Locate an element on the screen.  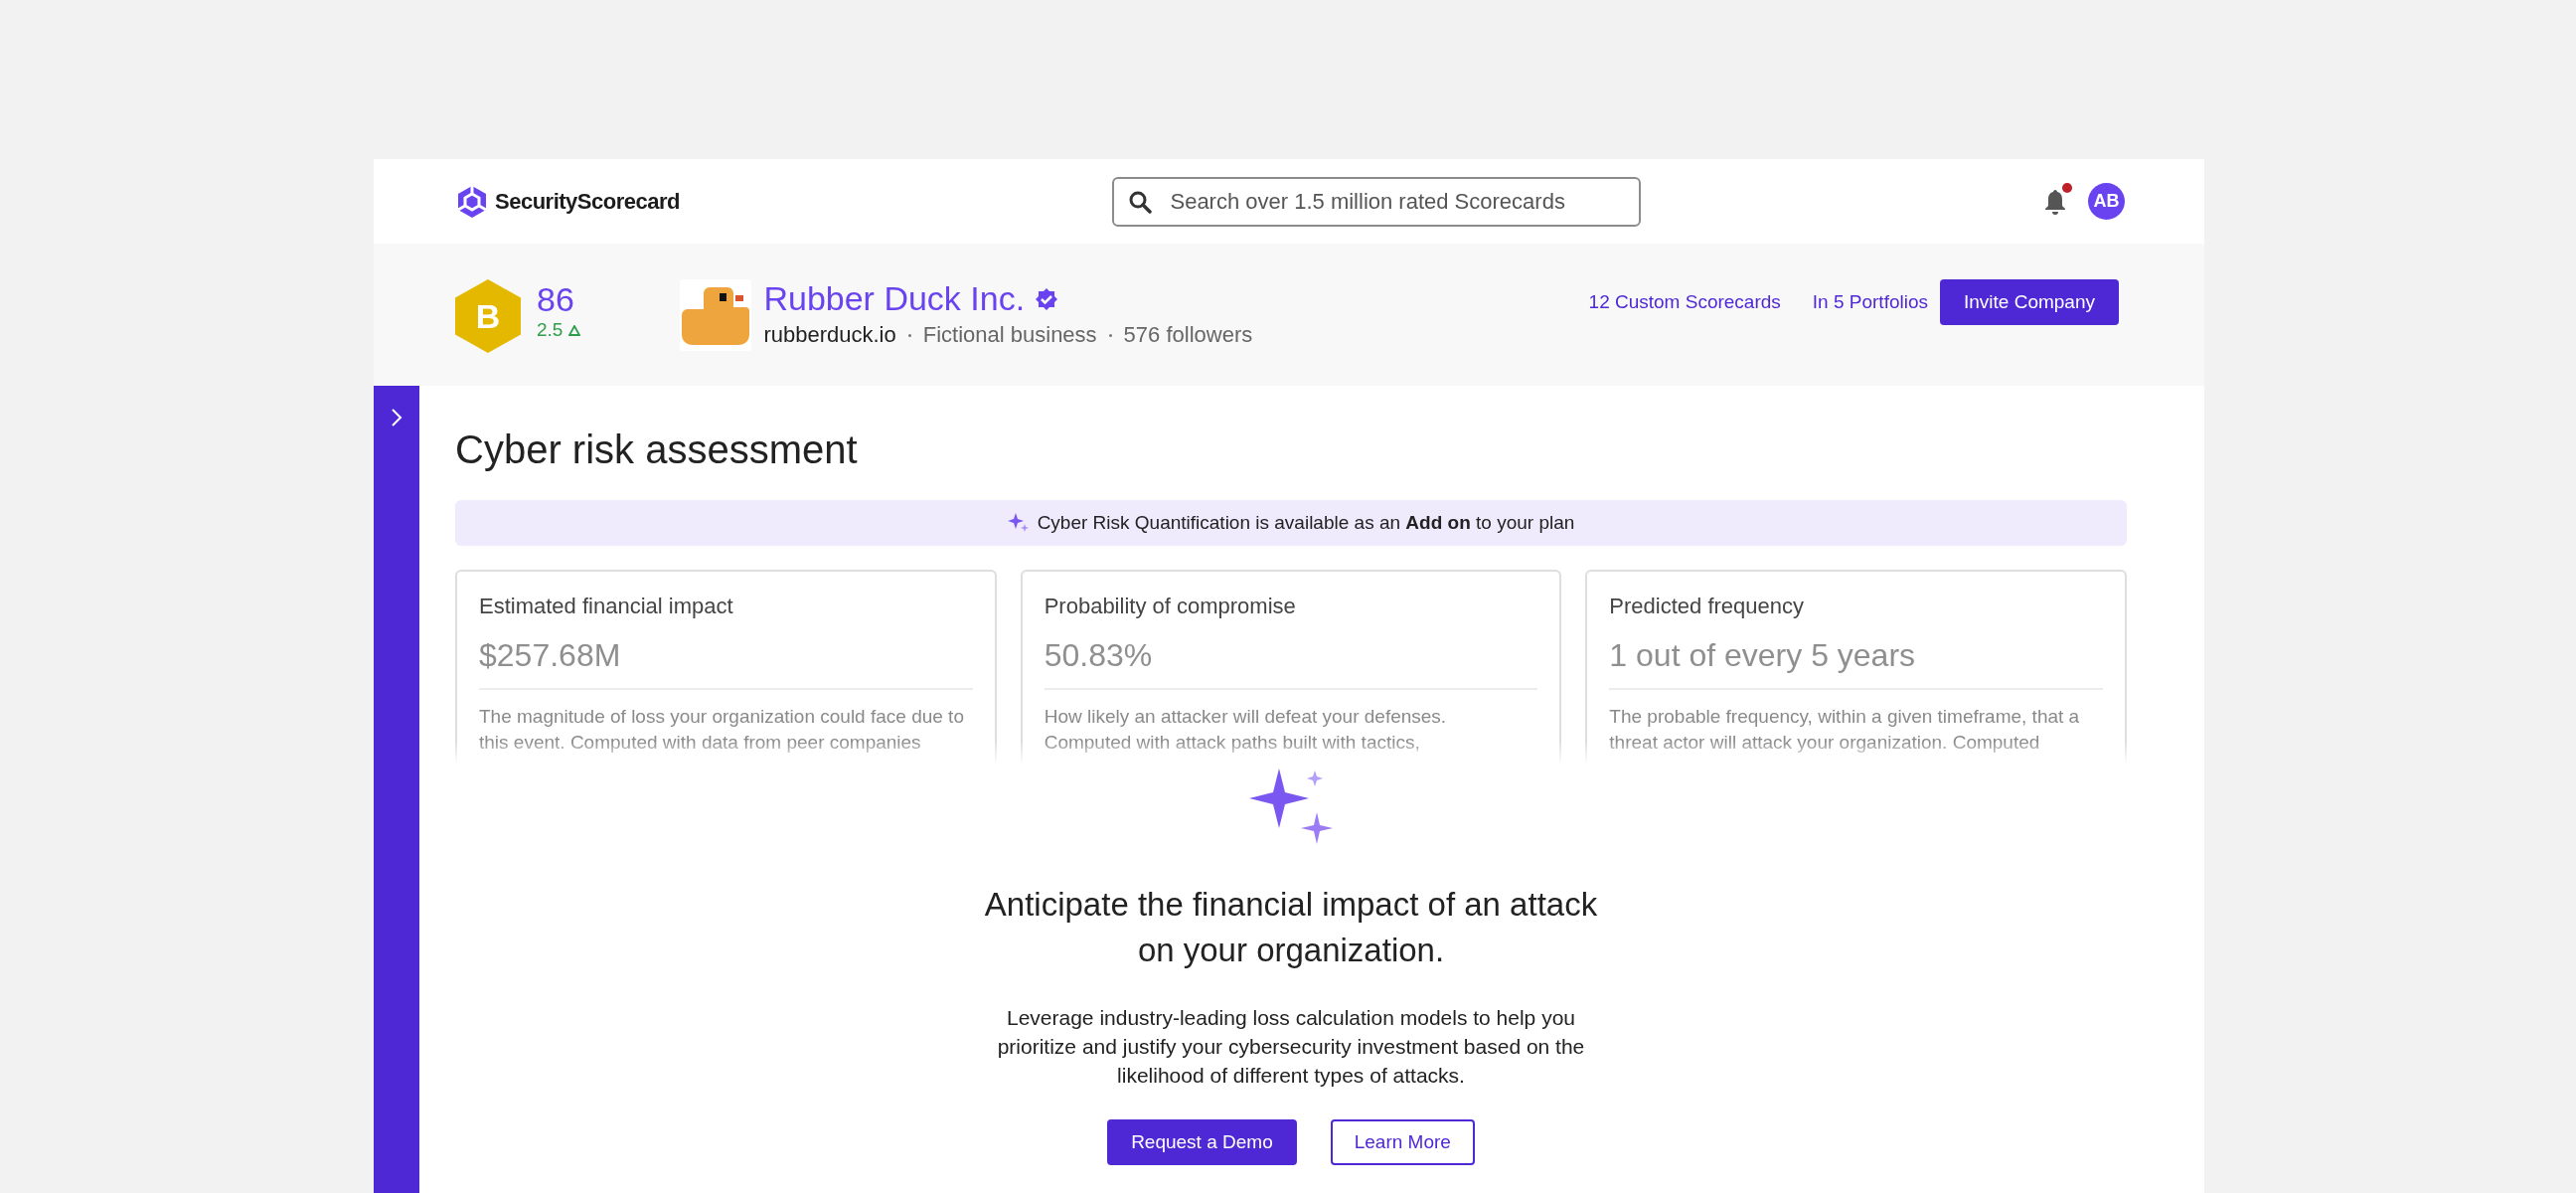
user-avatar: AB is located at coordinates (2106, 201).